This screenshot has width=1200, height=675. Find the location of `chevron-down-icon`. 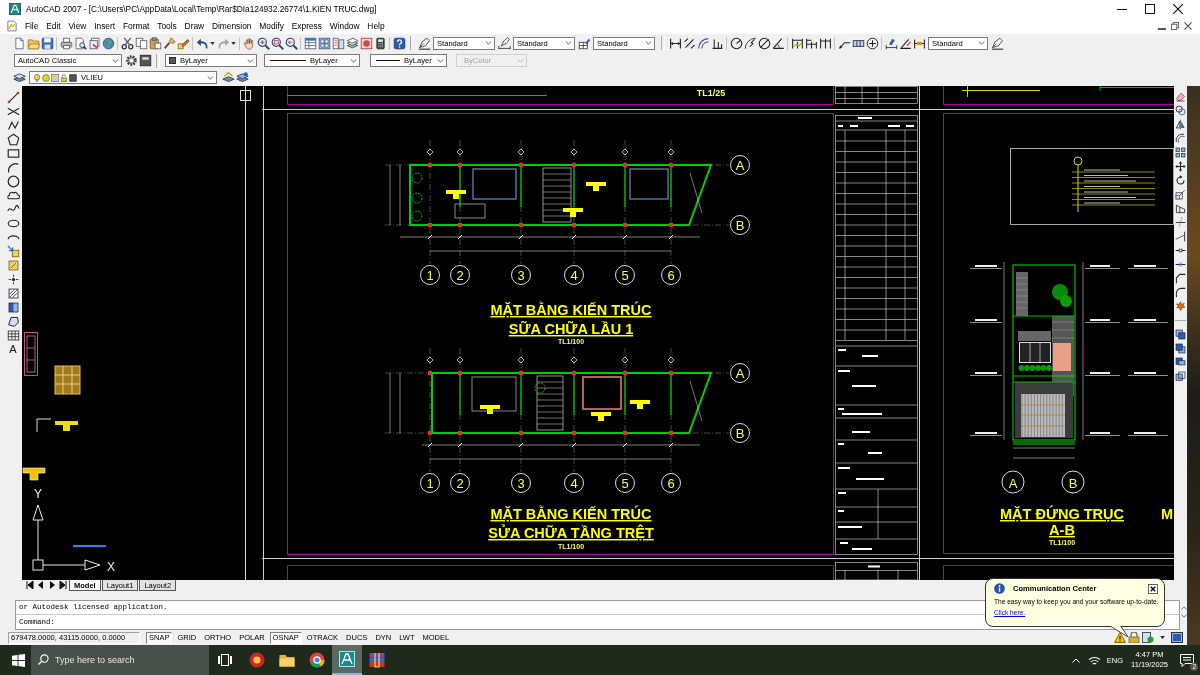

chevron-down-icon is located at coordinates (1183, 616).